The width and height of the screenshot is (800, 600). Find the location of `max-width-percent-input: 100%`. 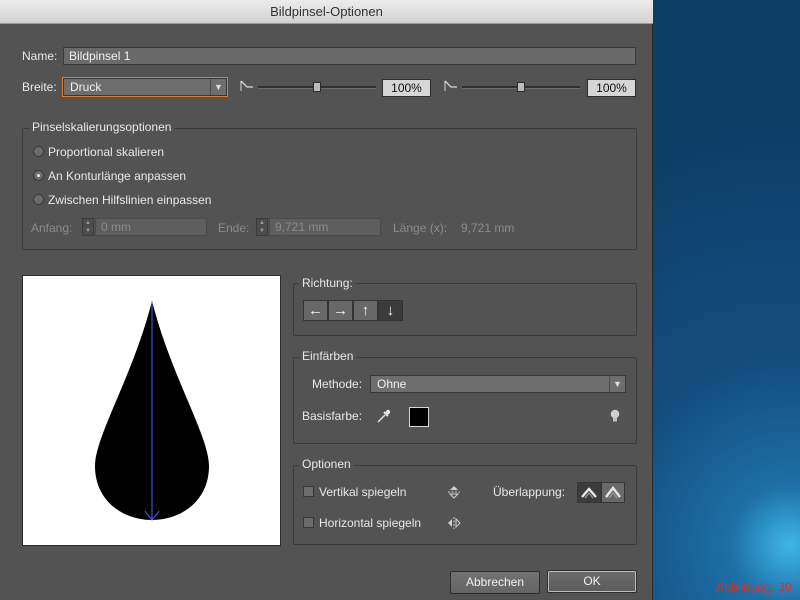

max-width-percent-input: 100% is located at coordinates (611, 88).